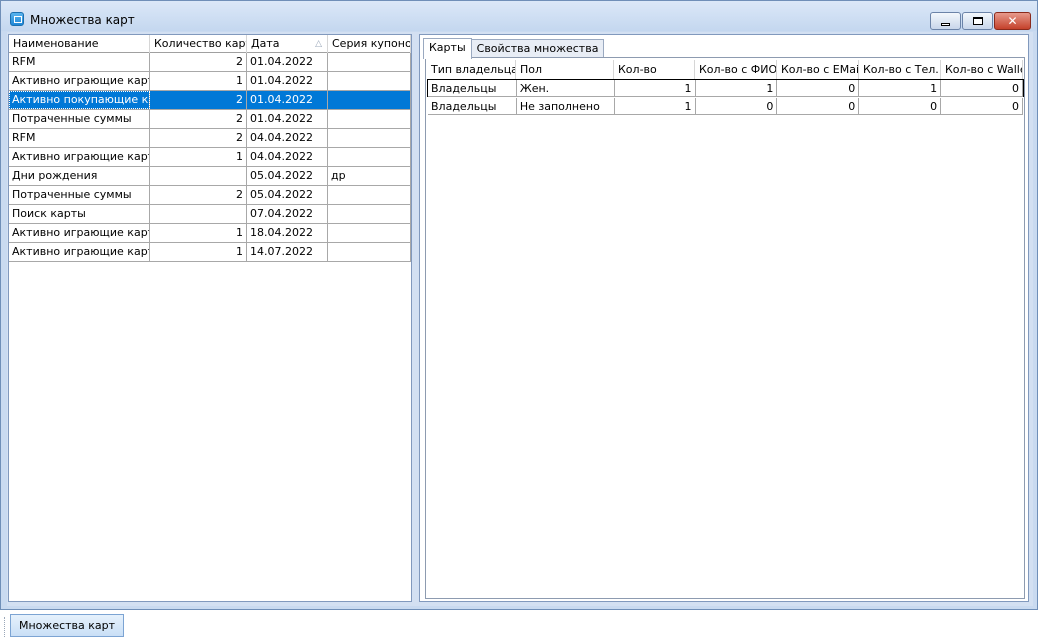 This screenshot has width=1038, height=640. What do you see at coordinates (565, 106) in the screenshot?
I see `cell-gender: Не заполнено` at bounding box center [565, 106].